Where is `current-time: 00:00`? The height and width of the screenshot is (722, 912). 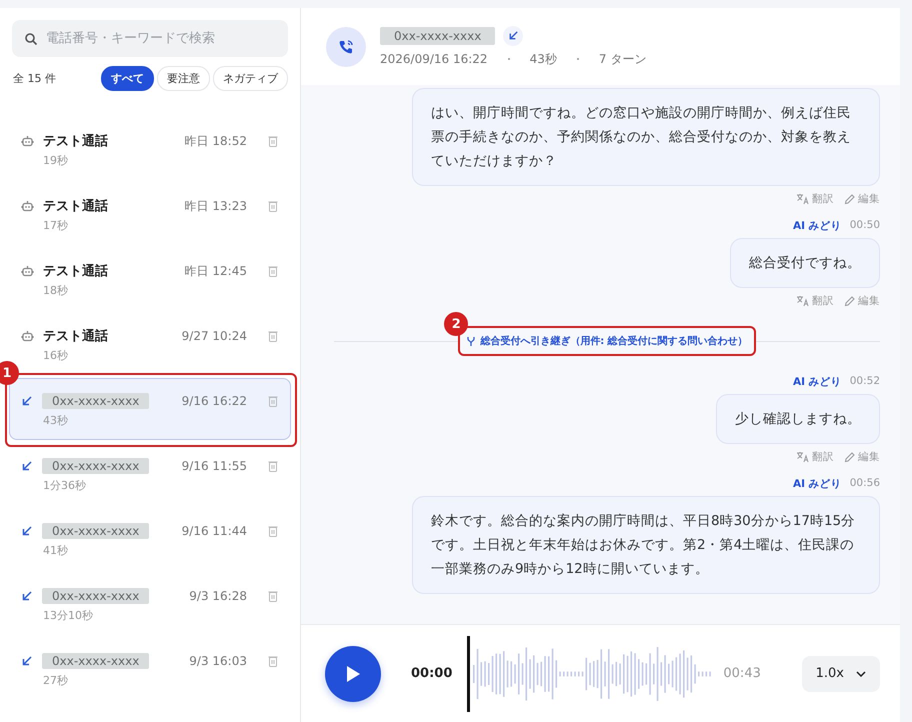 current-time: 00:00 is located at coordinates (431, 673).